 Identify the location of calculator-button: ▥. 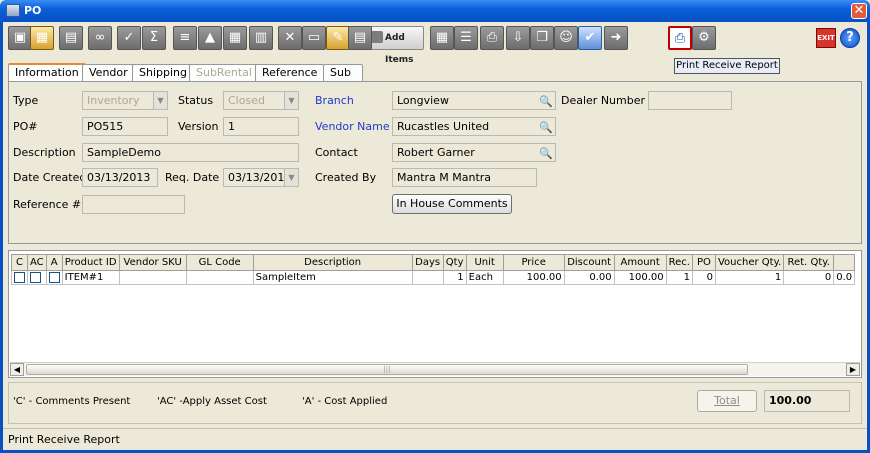
(261, 38).